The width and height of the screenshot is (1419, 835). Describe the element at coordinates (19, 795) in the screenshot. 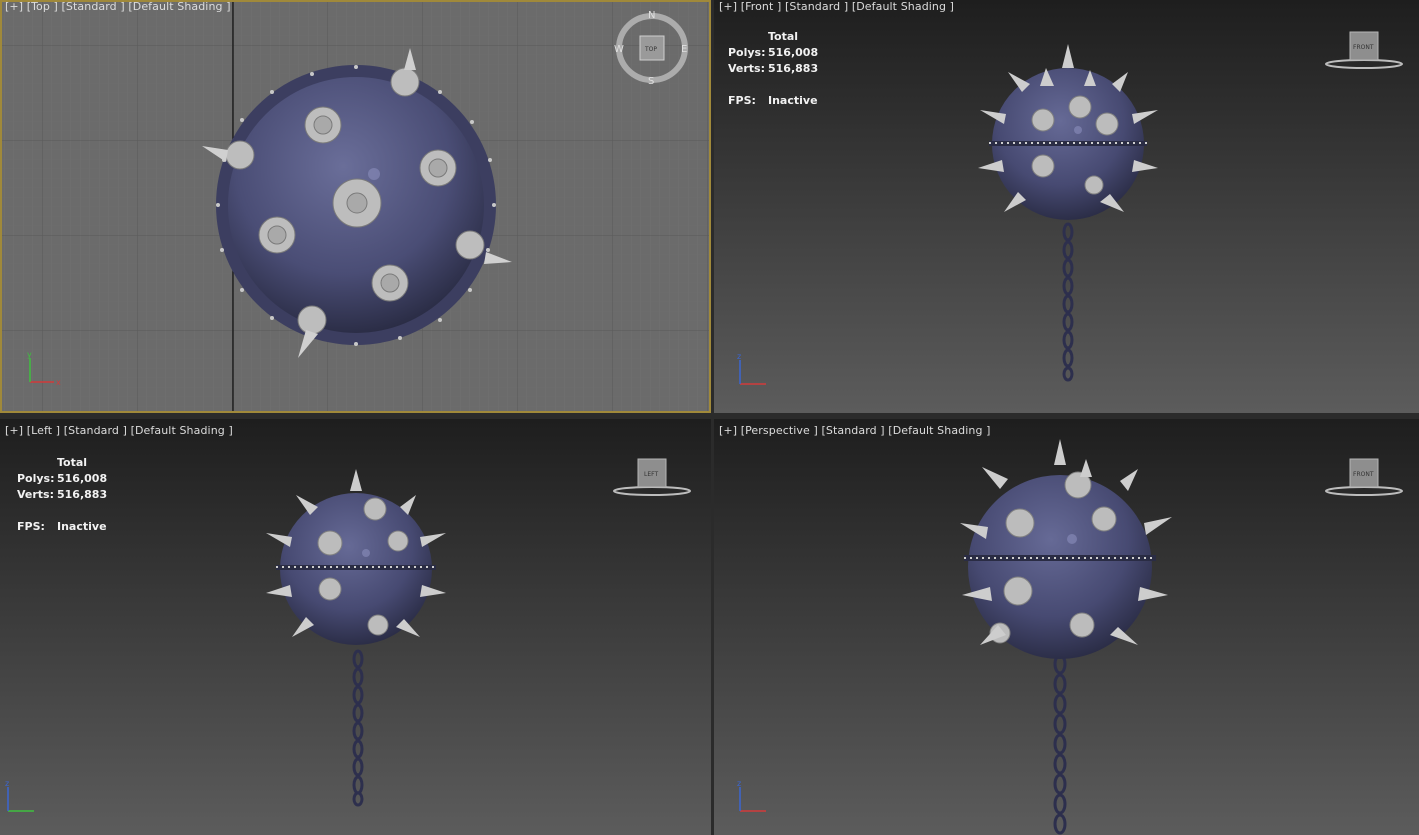

I see `left-axis-tripod: z` at that location.